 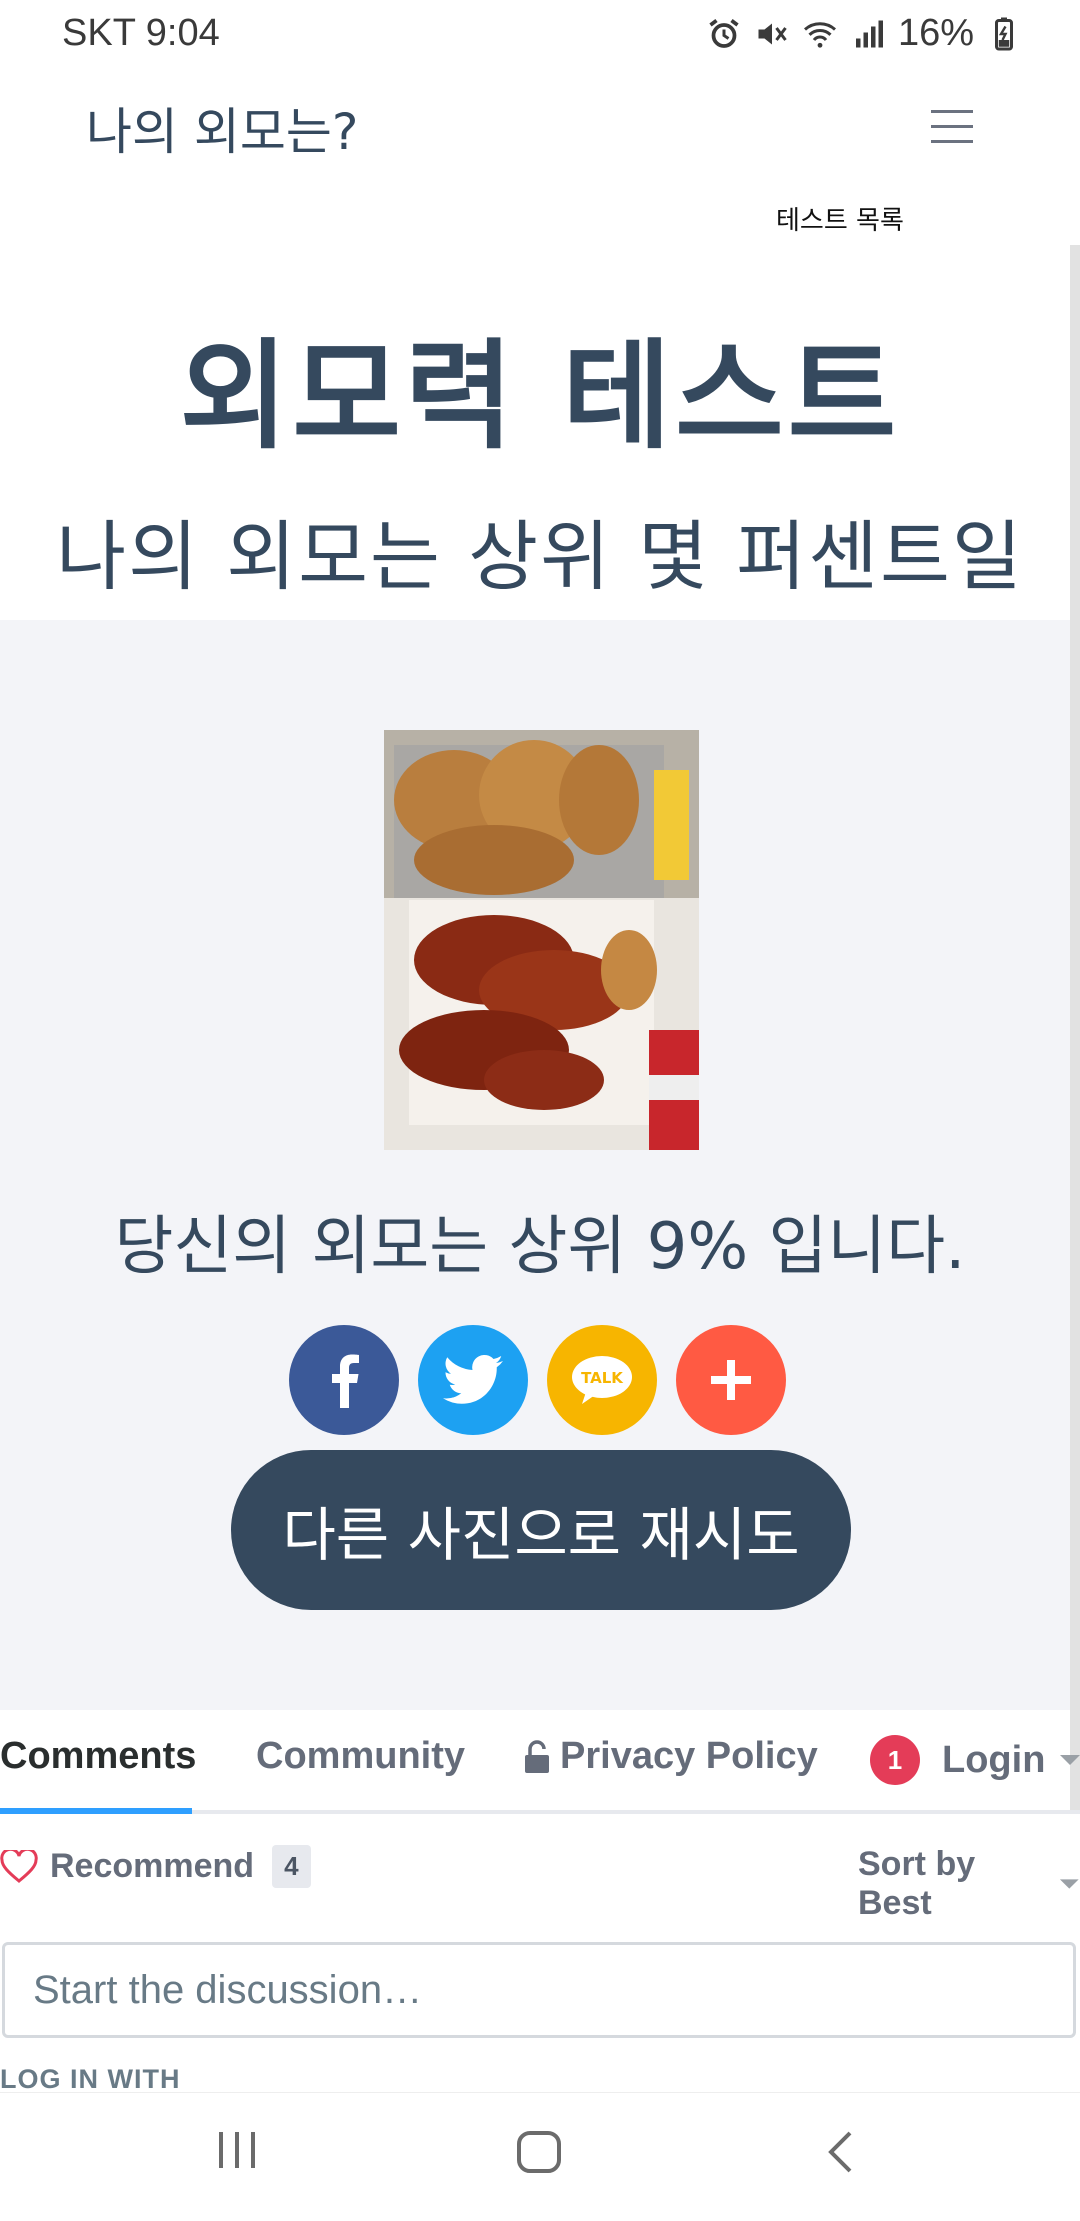 What do you see at coordinates (291, 1866) in the screenshot?
I see `recommend-count: 4` at bounding box center [291, 1866].